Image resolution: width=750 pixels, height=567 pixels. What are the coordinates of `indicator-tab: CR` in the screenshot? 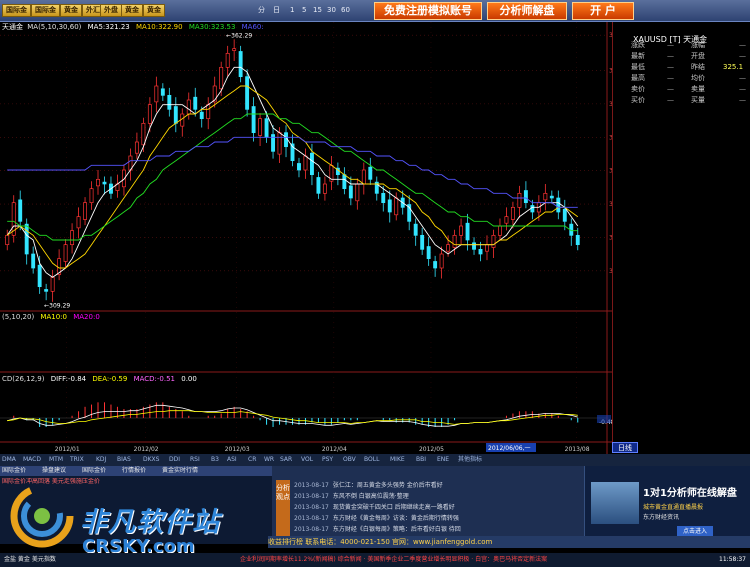 It's located at (252, 460).